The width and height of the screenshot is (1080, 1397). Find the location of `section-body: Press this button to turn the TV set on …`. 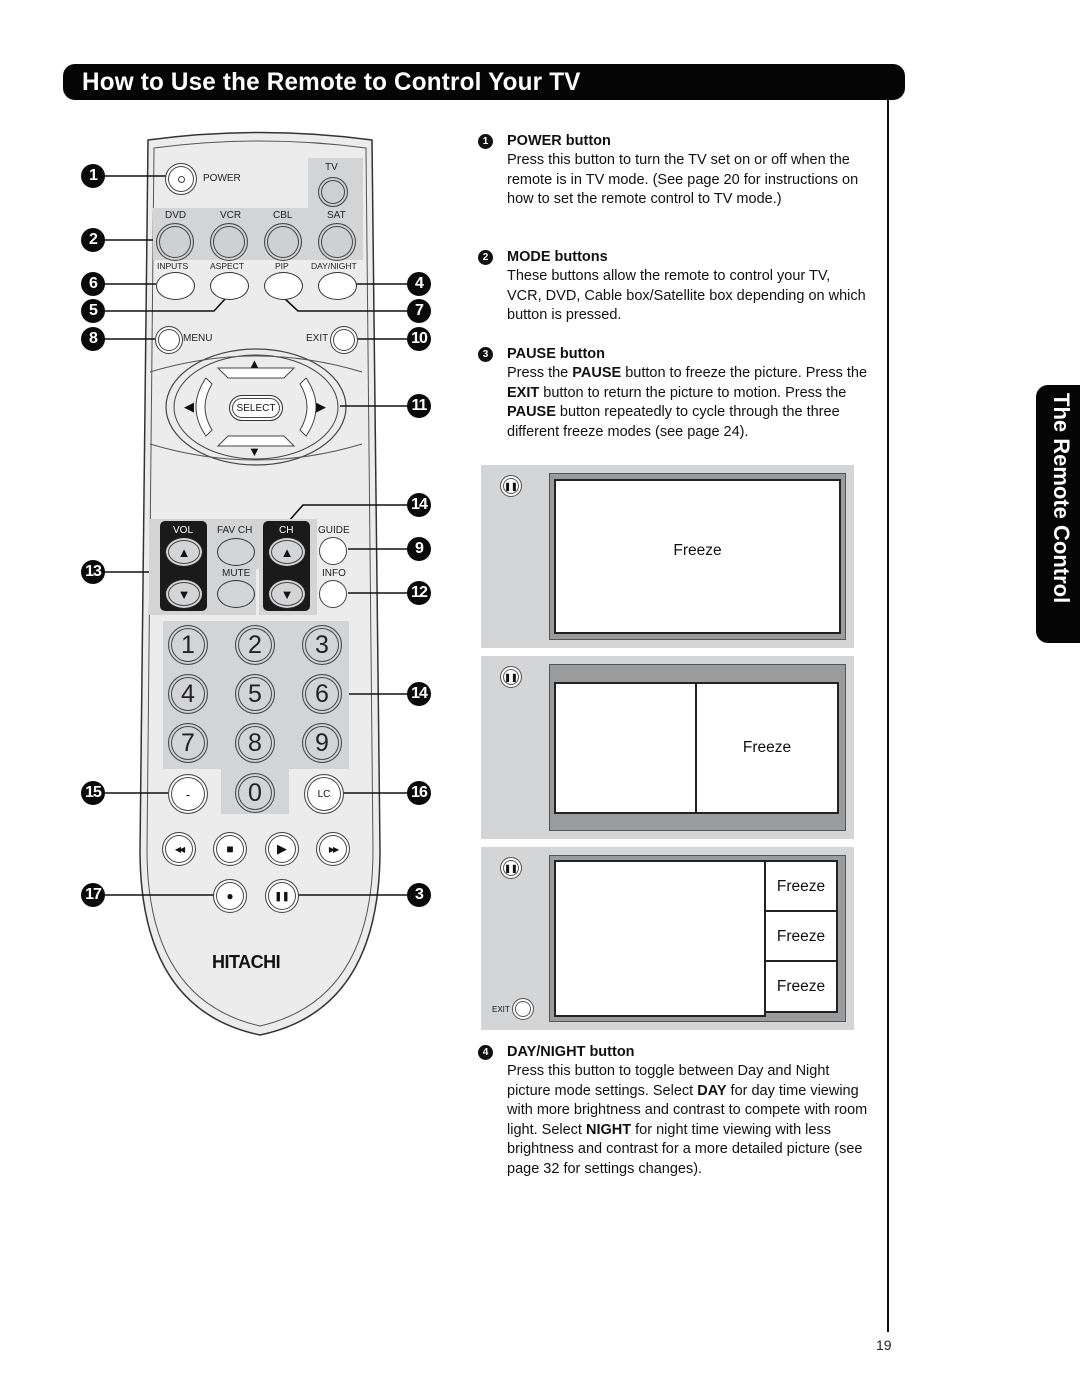

section-body: Press this button to turn the TV set on … is located at coordinates (683, 179).